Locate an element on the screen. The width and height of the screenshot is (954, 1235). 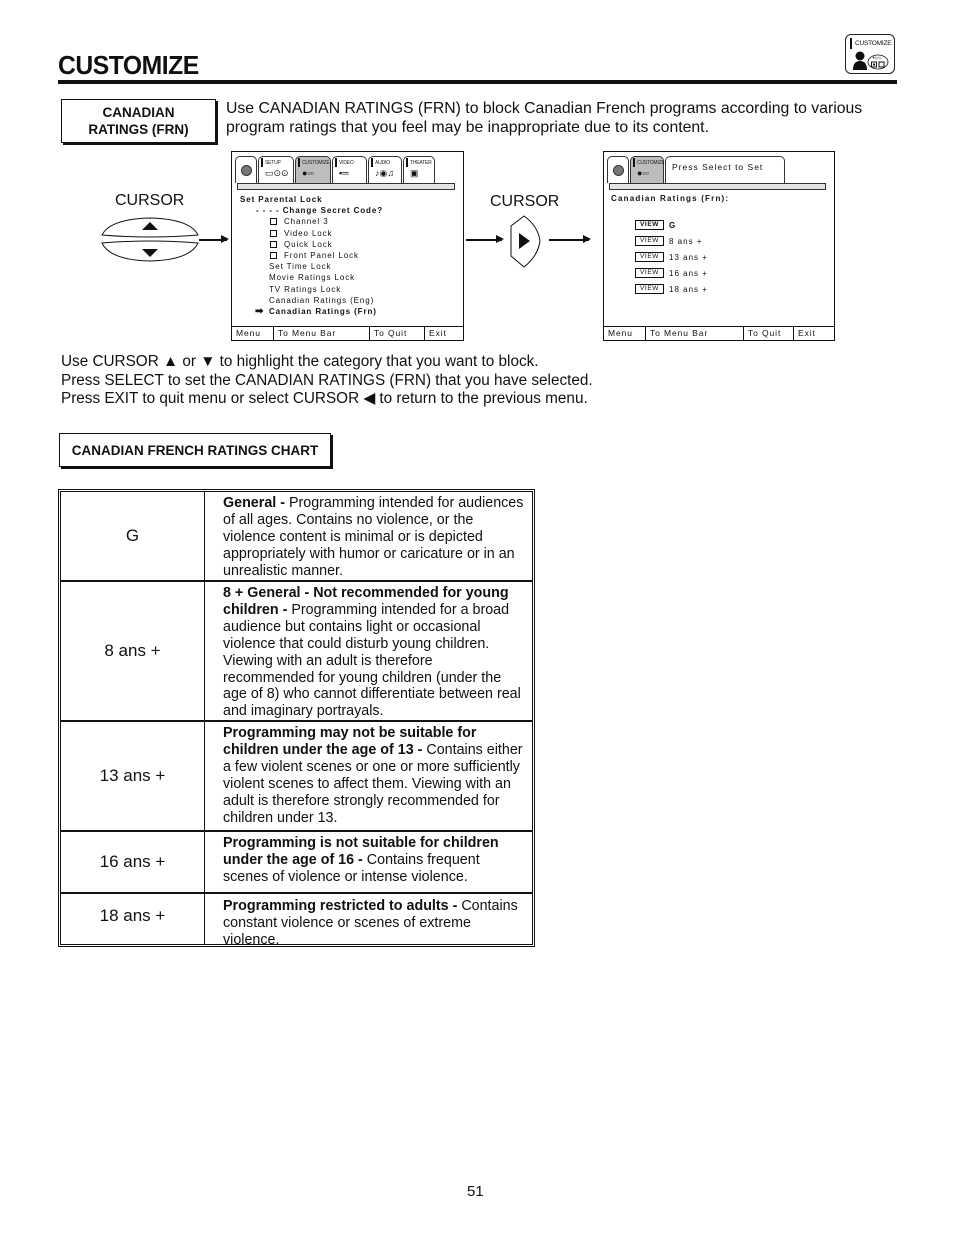
prompt-tab: Press Select to Set is located at coordinates (725, 169).